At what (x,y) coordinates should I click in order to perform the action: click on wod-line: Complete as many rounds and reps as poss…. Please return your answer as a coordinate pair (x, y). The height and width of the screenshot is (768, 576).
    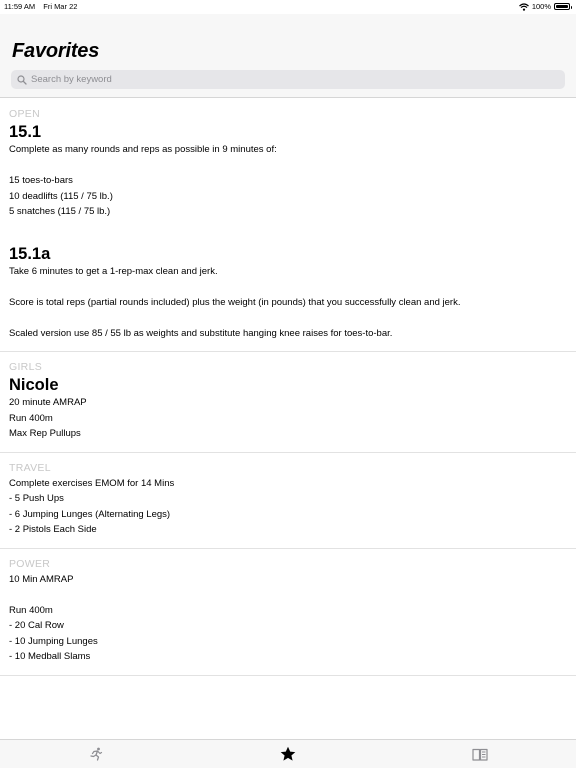
    Looking at the image, I should click on (143, 149).